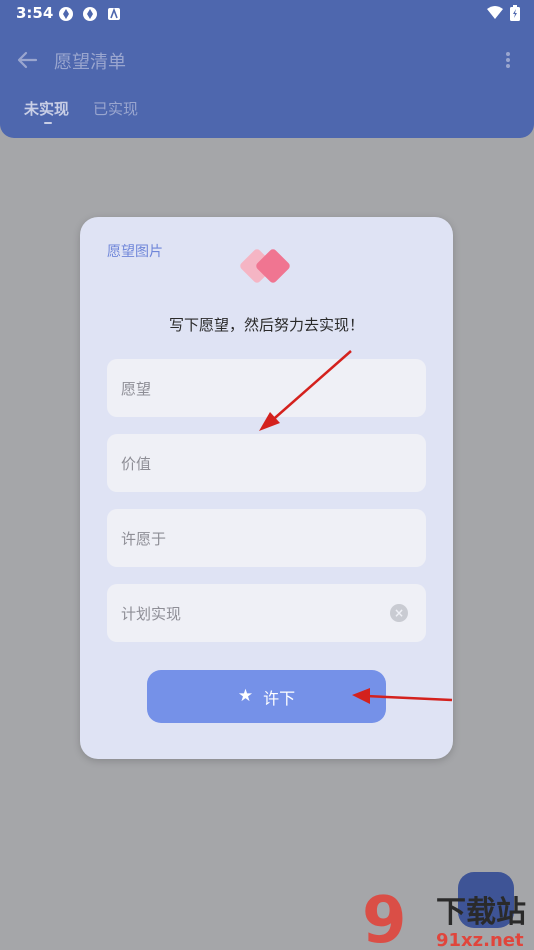 The image size is (534, 950). Describe the element at coordinates (480, 940) in the screenshot. I see `watermark-url: 91xz.net` at that location.